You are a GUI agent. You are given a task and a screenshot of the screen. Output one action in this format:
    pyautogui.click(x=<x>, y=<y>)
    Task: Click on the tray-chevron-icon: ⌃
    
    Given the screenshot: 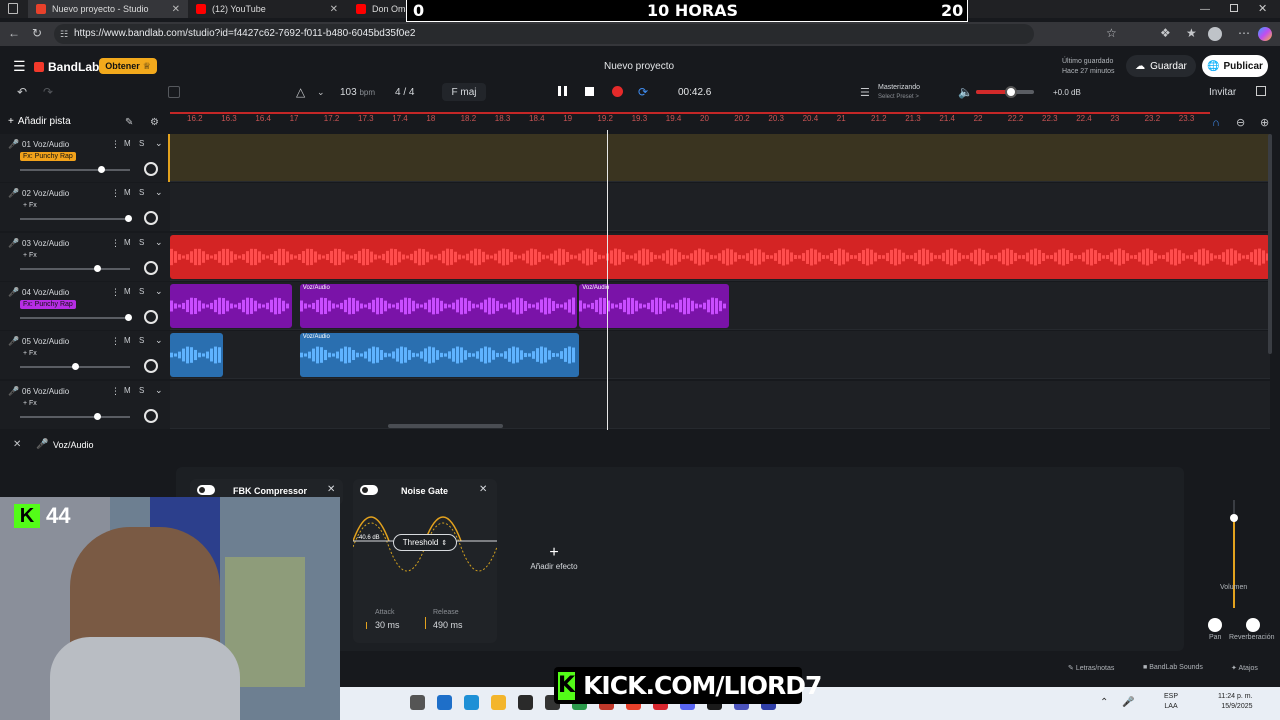 What is the action you would take?
    pyautogui.click(x=1104, y=703)
    